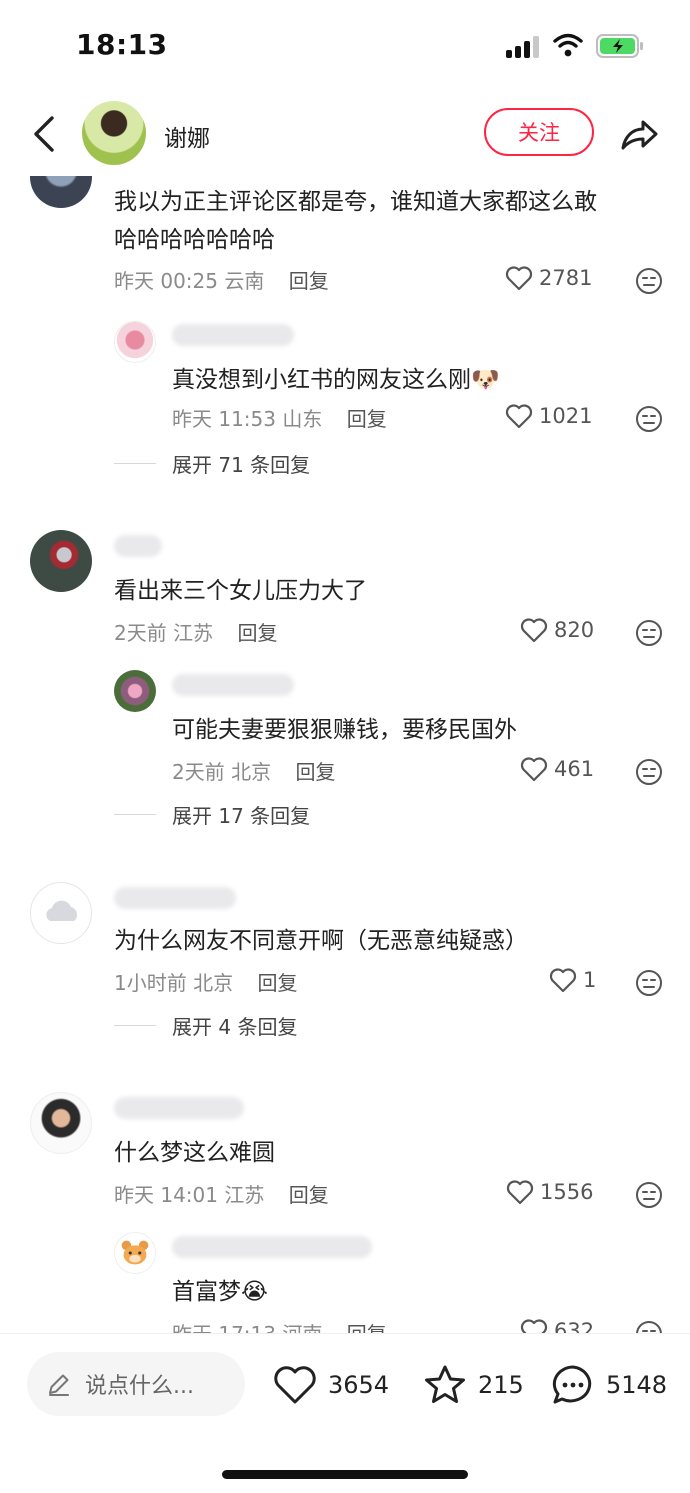  What do you see at coordinates (485, 380) in the screenshot?
I see `emoji: 🐶` at bounding box center [485, 380].